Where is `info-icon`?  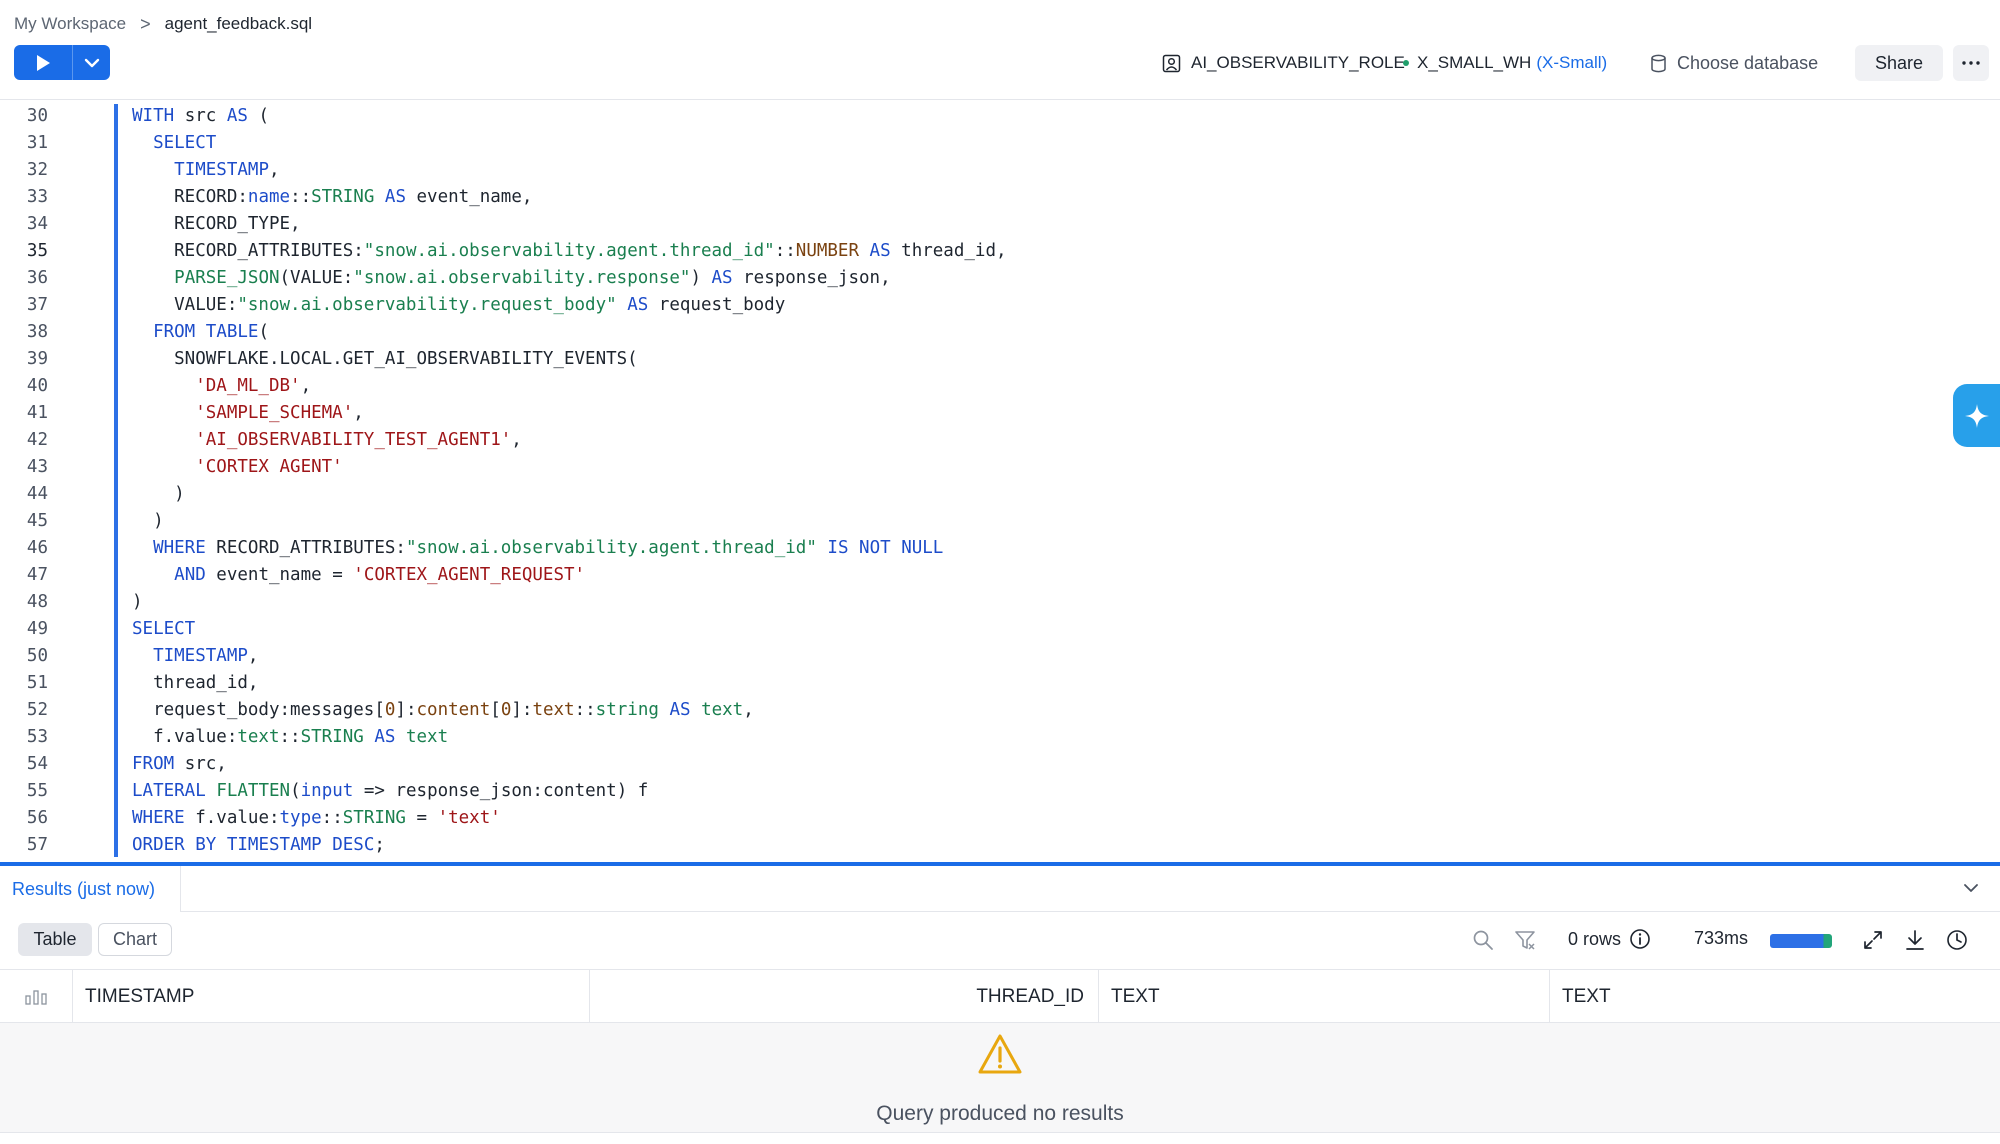 info-icon is located at coordinates (1640, 939).